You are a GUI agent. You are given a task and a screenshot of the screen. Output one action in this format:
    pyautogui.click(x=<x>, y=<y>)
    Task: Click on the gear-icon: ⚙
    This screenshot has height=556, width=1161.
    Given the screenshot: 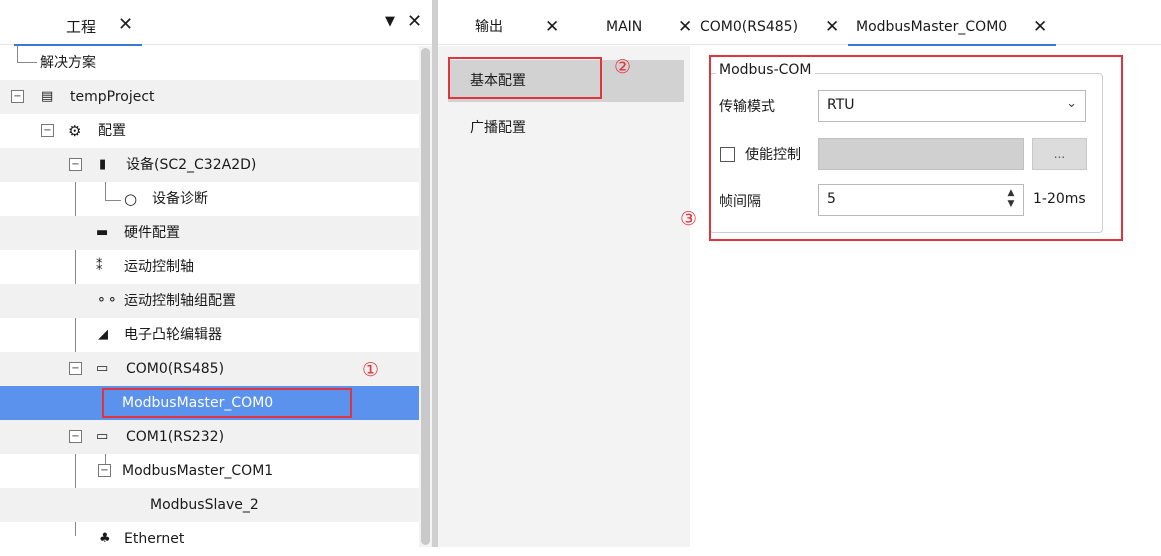 What is the action you would take?
    pyautogui.click(x=75, y=131)
    